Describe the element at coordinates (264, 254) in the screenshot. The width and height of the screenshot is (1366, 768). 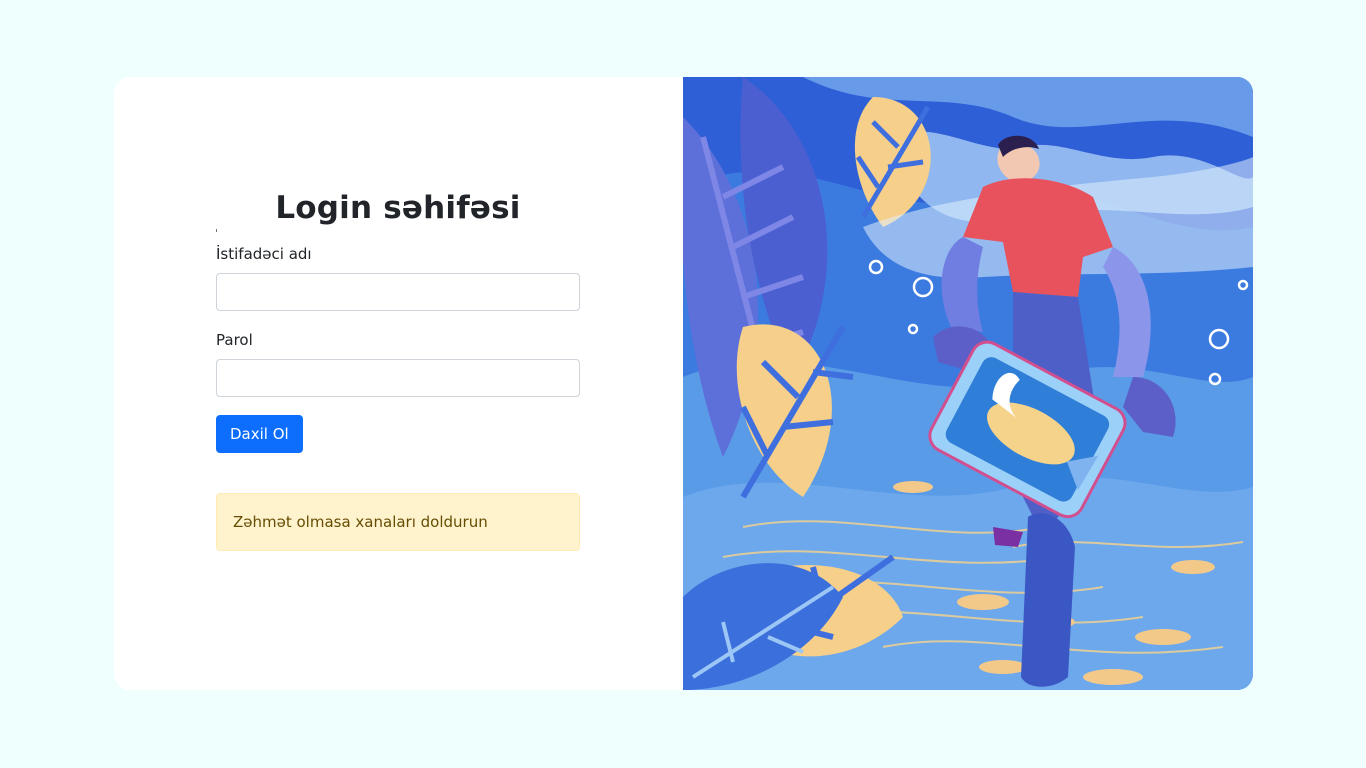
I see `username-label: İstifadəci adı` at that location.